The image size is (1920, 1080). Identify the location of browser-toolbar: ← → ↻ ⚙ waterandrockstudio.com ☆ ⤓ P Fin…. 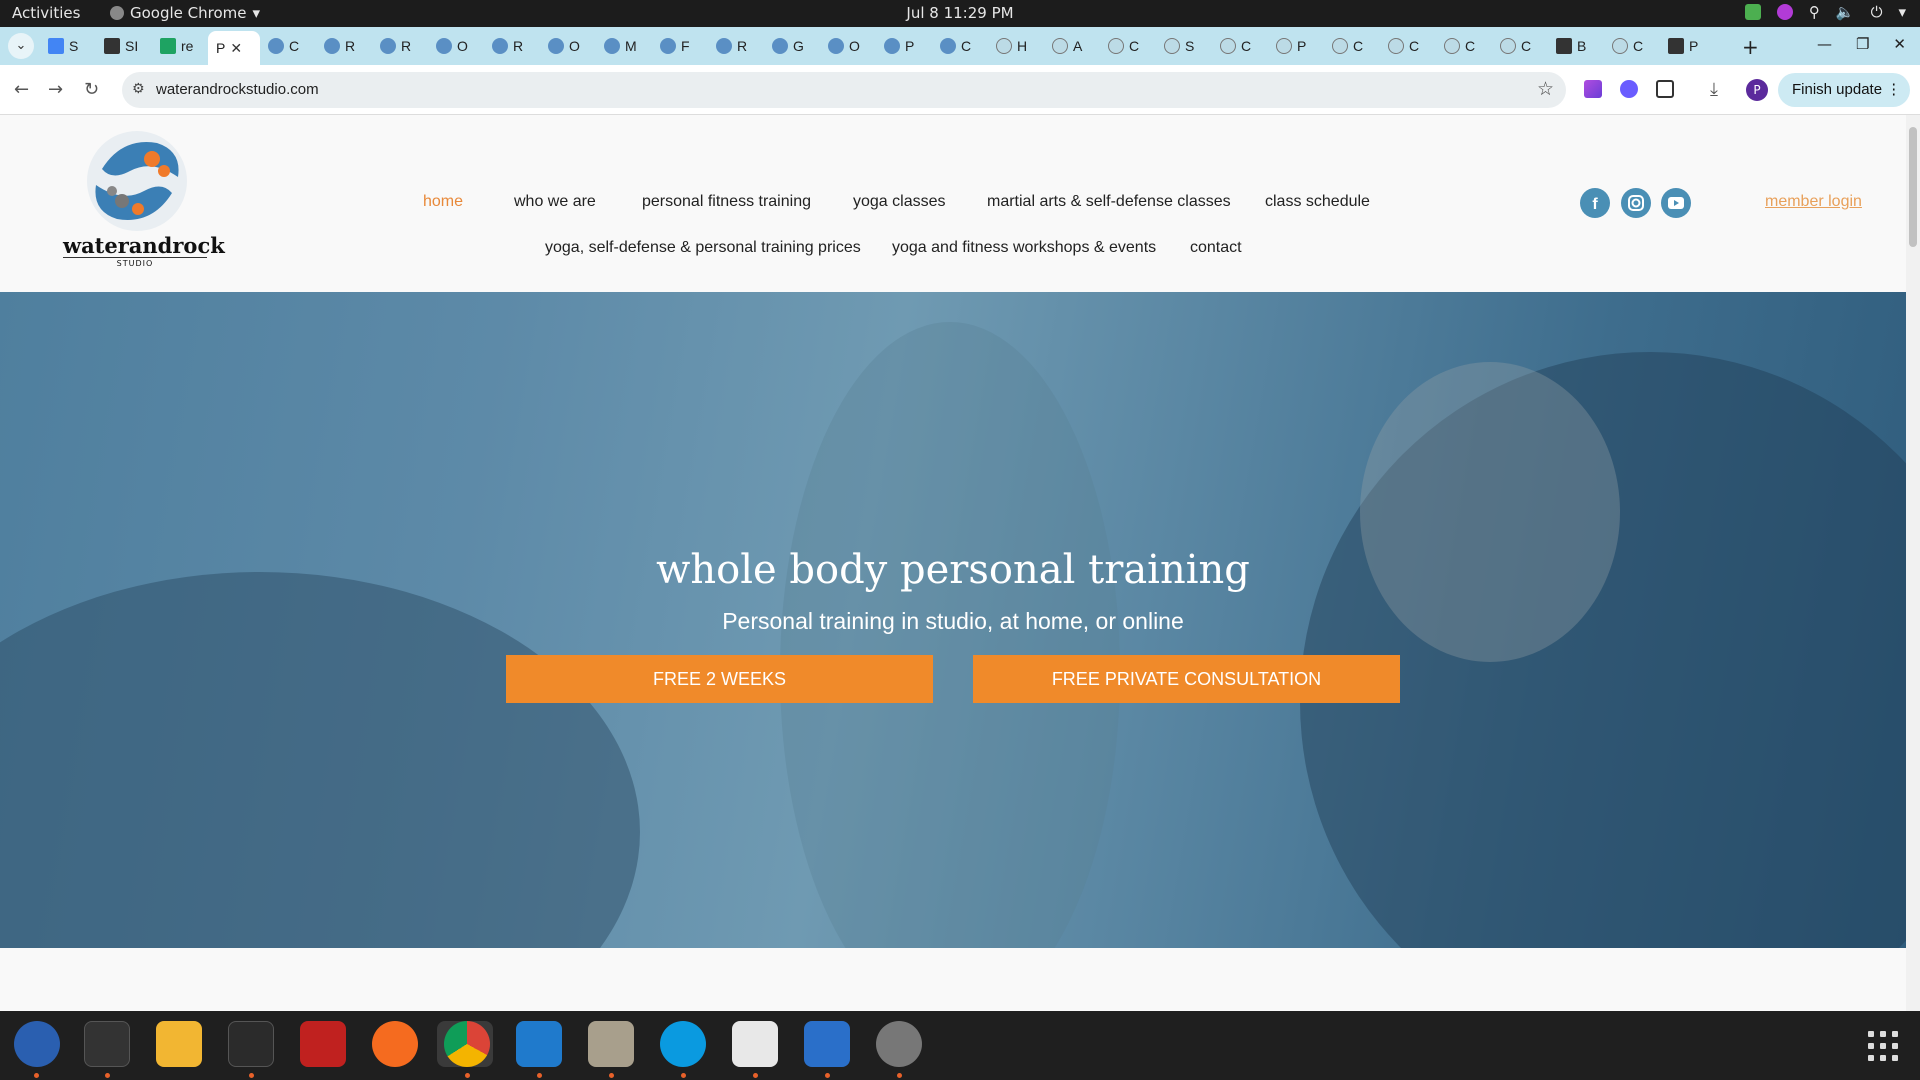
(960, 90).